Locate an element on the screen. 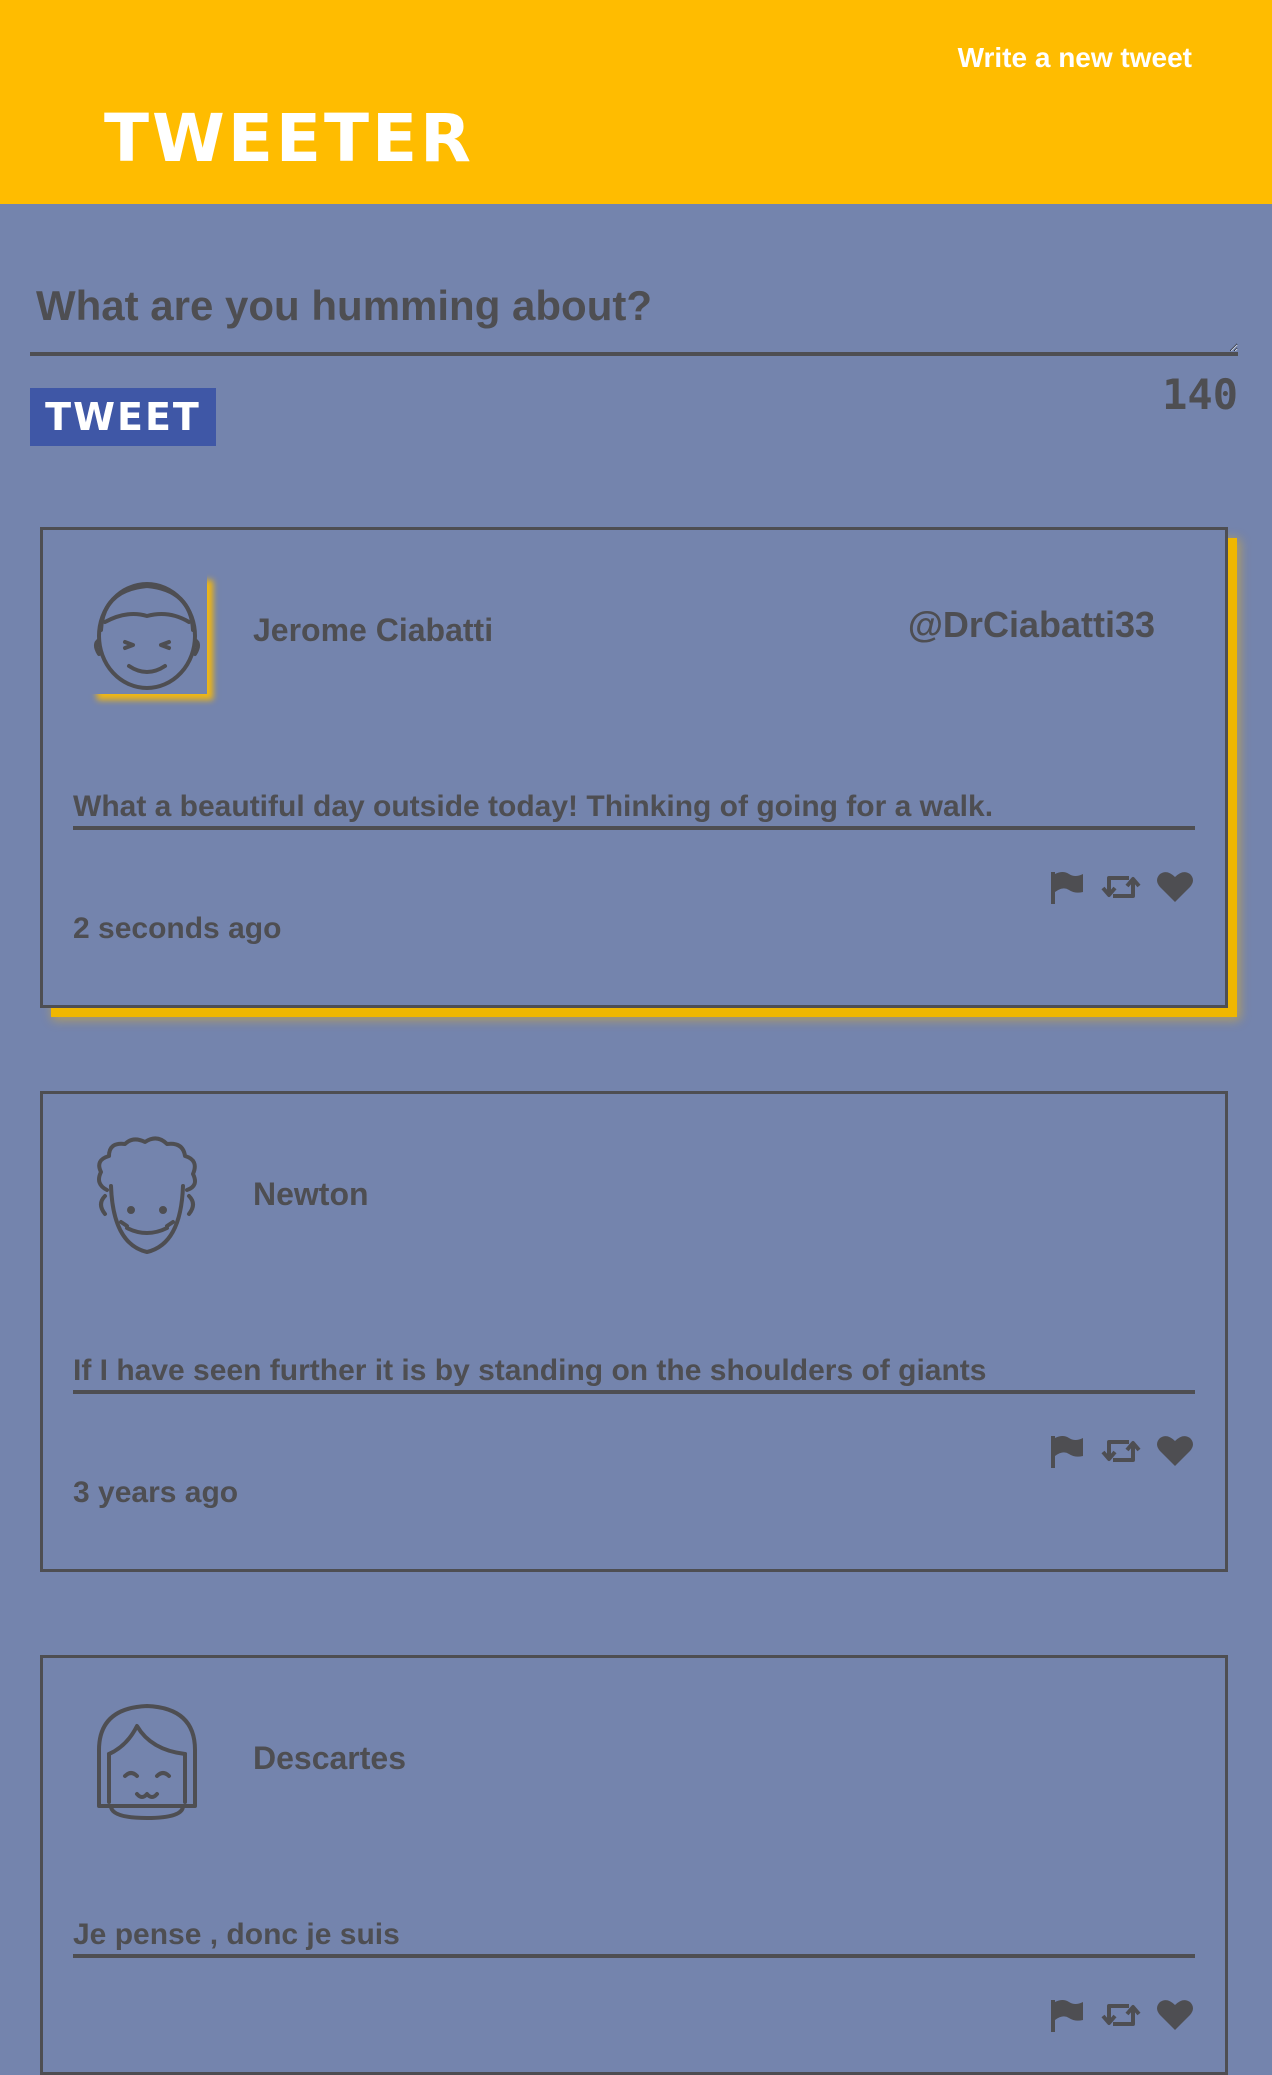  tweet-content: Je pense , donc je suis is located at coordinates (634, 1938).